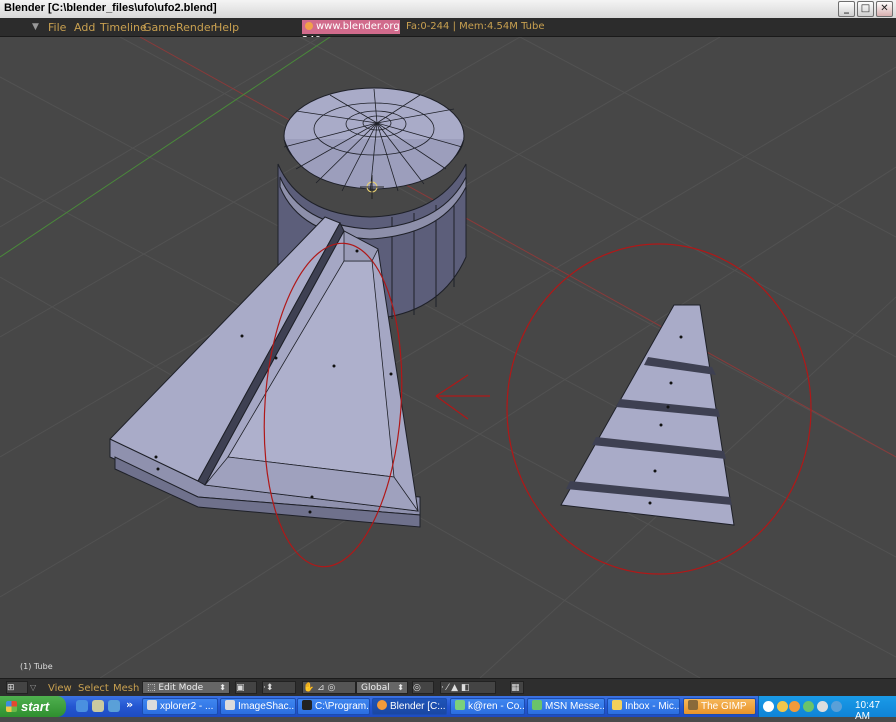 This screenshot has height=722, width=896. Describe the element at coordinates (617, 705) in the screenshot. I see `mail-icon` at that location.